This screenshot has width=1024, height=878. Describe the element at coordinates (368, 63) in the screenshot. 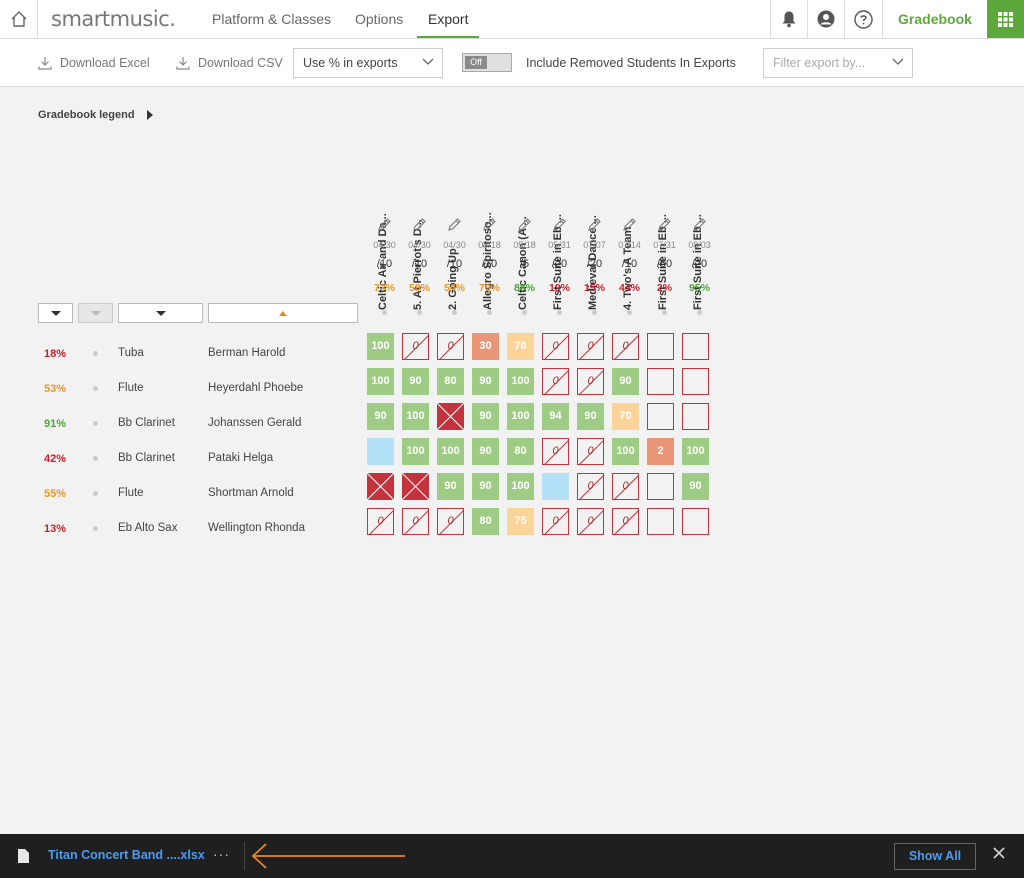

I see `export-format-select: Use % in exports` at that location.